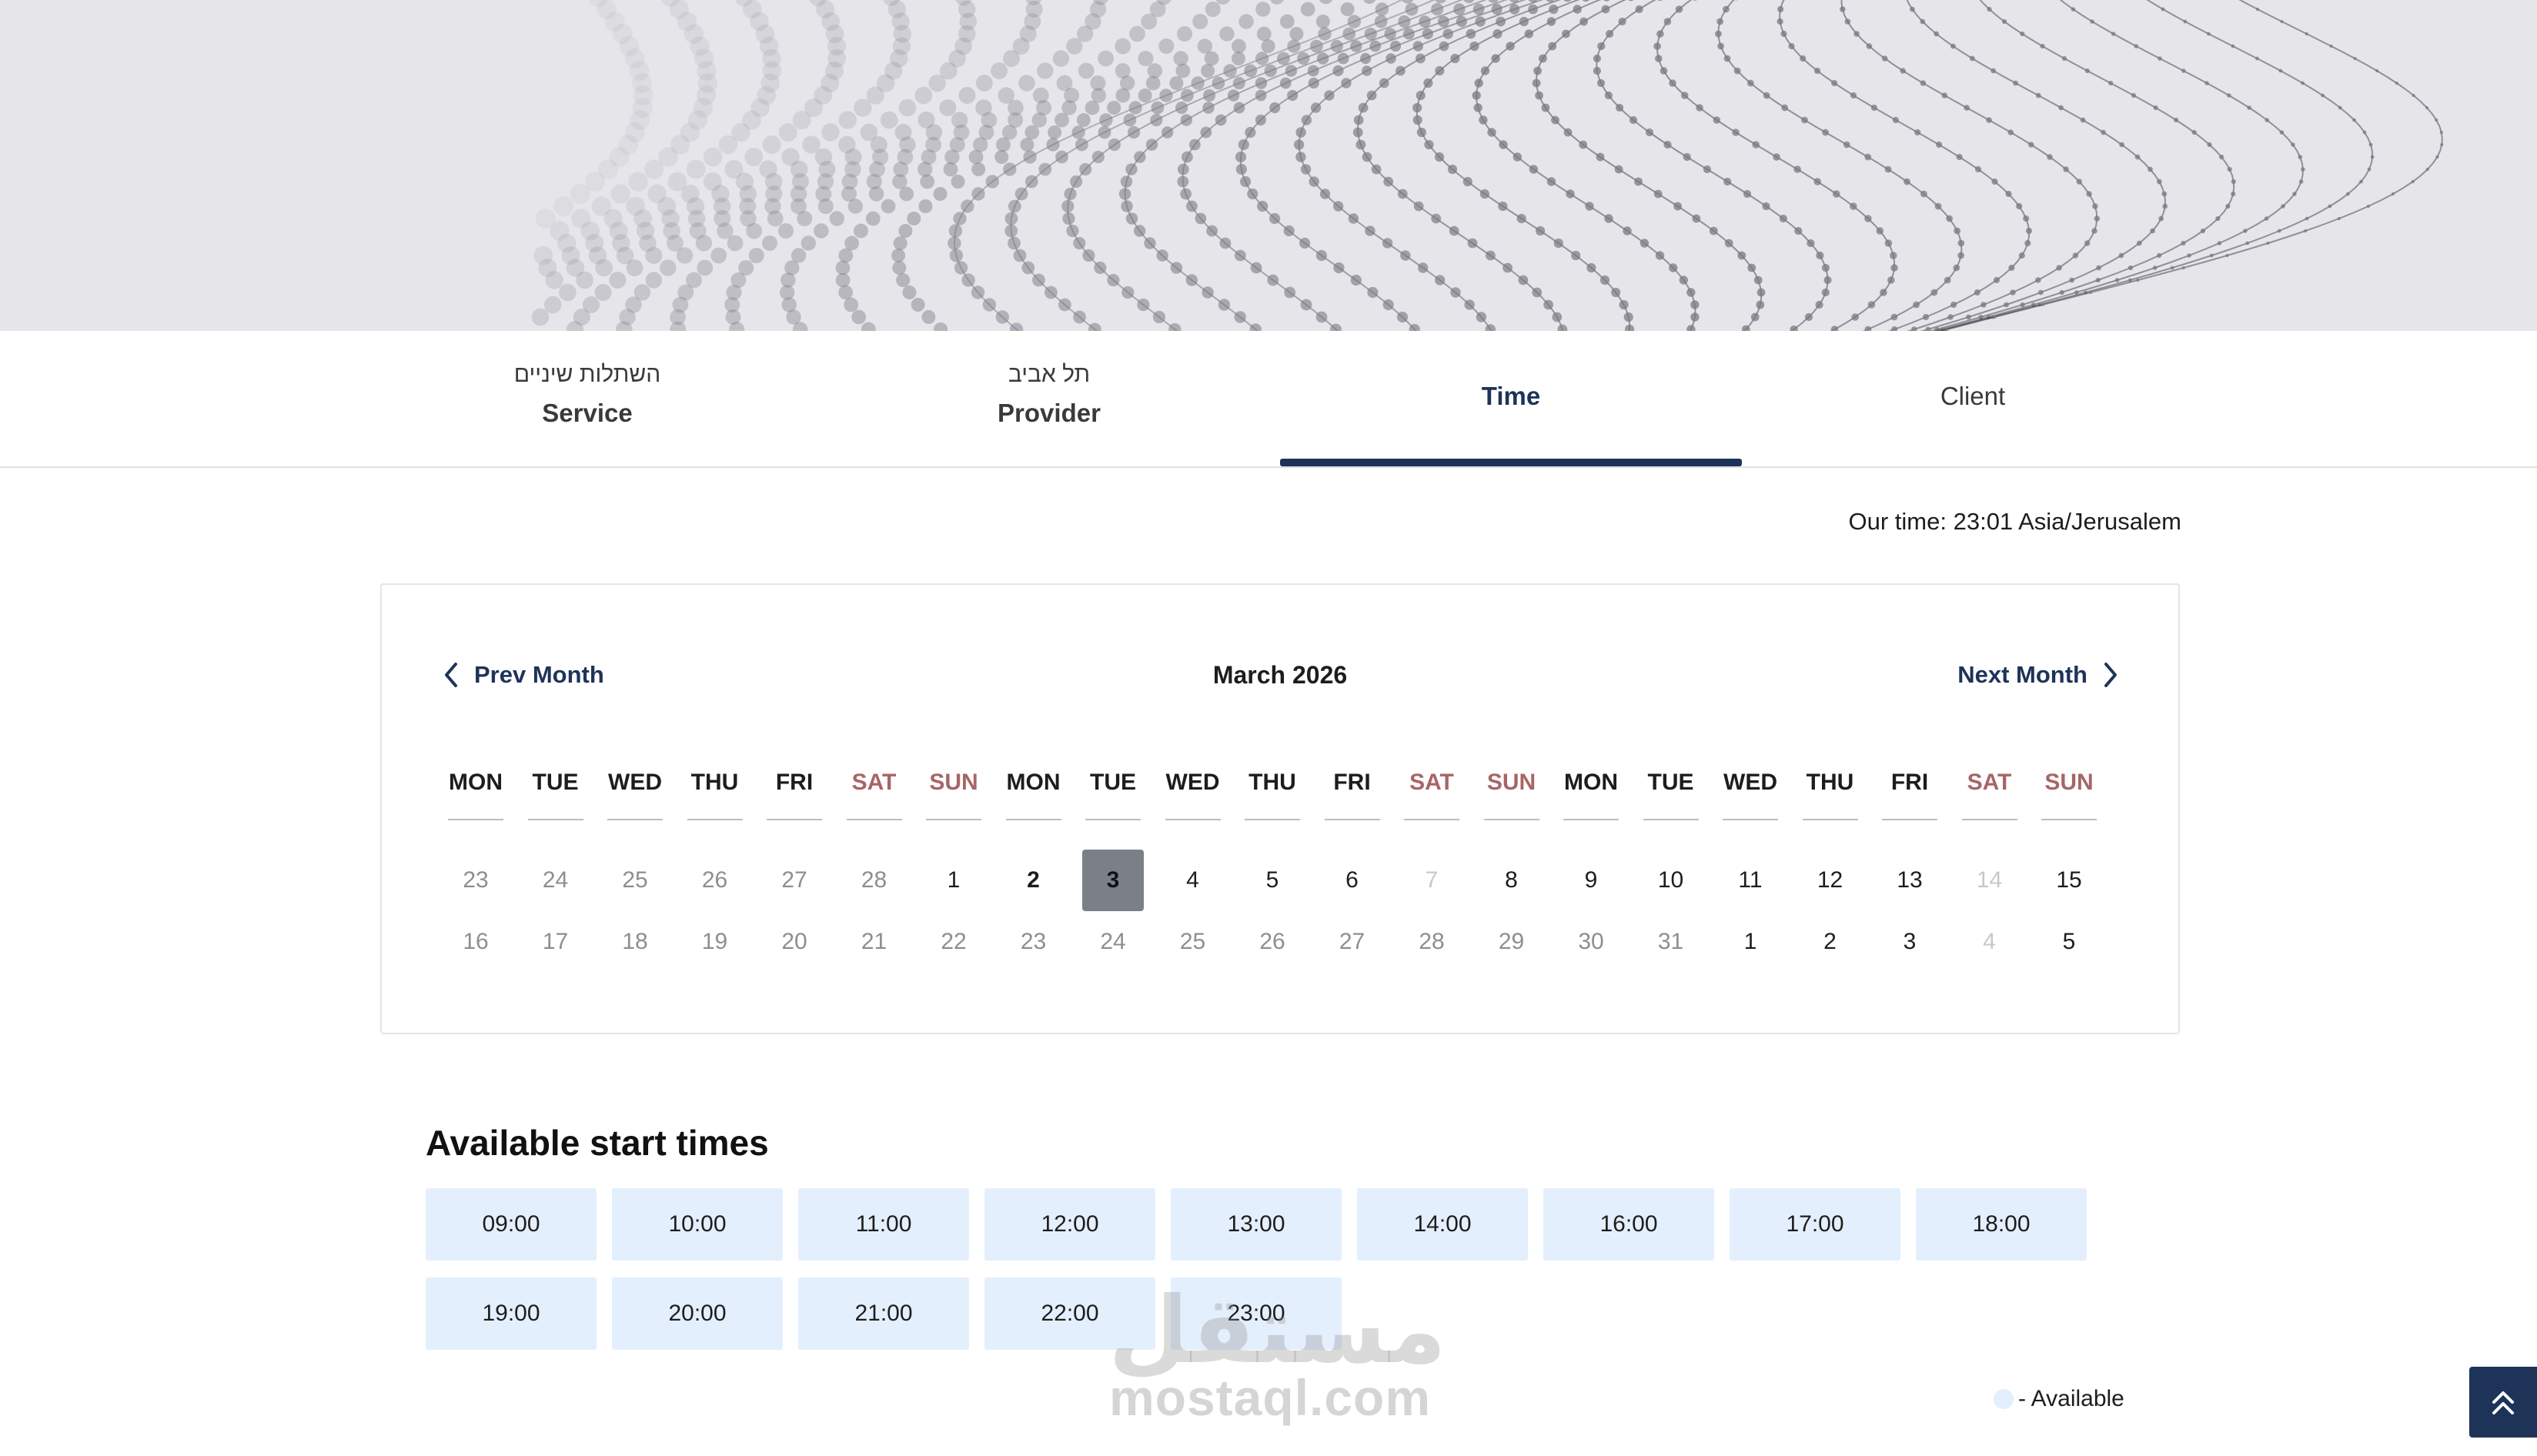 This screenshot has height=1456, width=2537. I want to click on scroll-to-top-button, so click(2503, 1403).